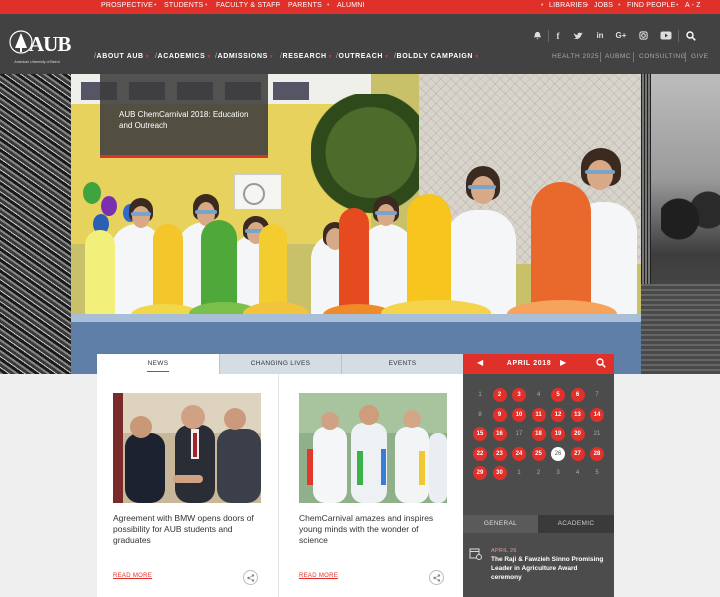 The height and width of the screenshot is (597, 720). What do you see at coordinates (187, 448) in the screenshot?
I see `news-image-bmw` at bounding box center [187, 448].